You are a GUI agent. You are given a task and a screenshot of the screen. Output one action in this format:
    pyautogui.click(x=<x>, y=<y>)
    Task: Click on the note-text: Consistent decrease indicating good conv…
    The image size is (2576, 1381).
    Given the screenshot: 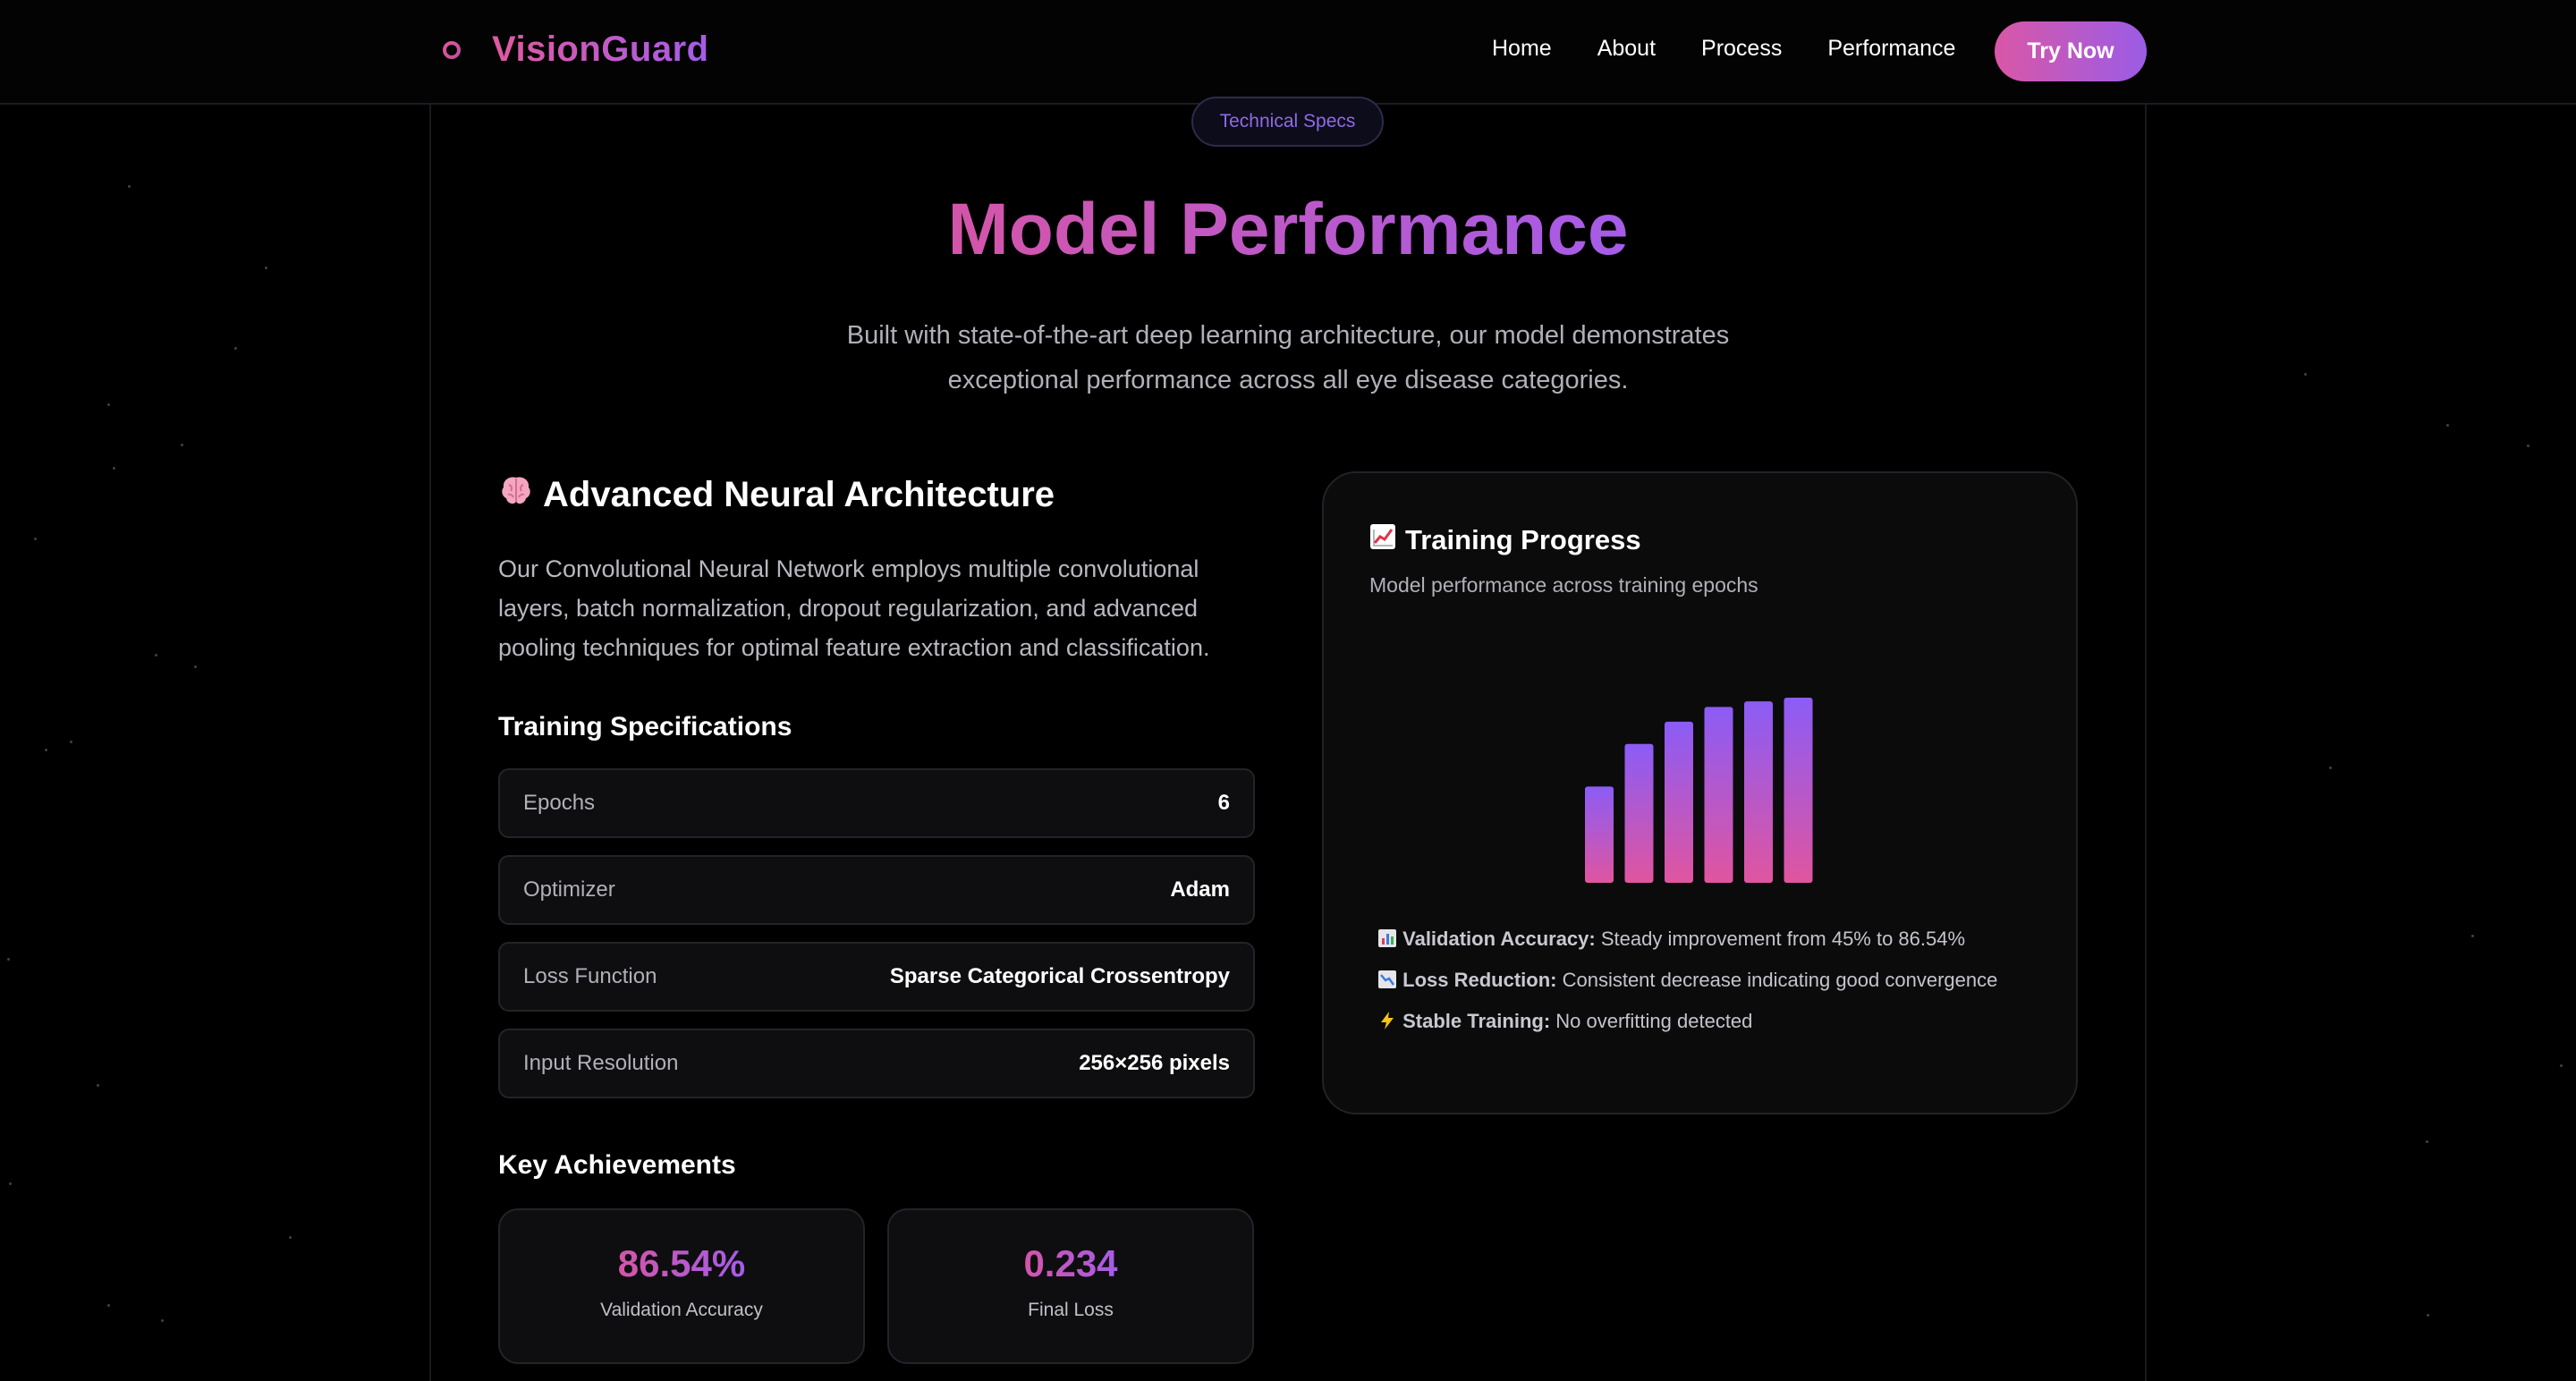 What is the action you would take?
    pyautogui.click(x=1777, y=980)
    